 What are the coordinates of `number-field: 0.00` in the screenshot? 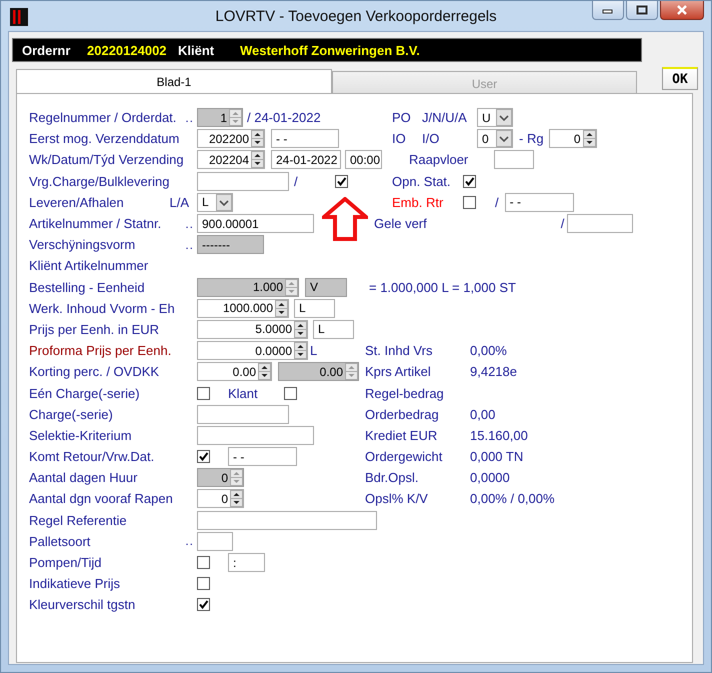 It's located at (234, 372).